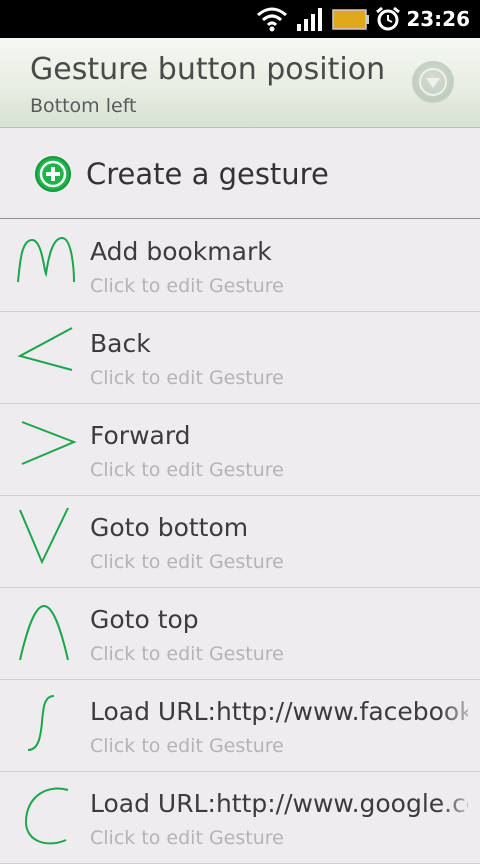 The image size is (480, 864). What do you see at coordinates (309, 19) in the screenshot?
I see `signal-icon` at bounding box center [309, 19].